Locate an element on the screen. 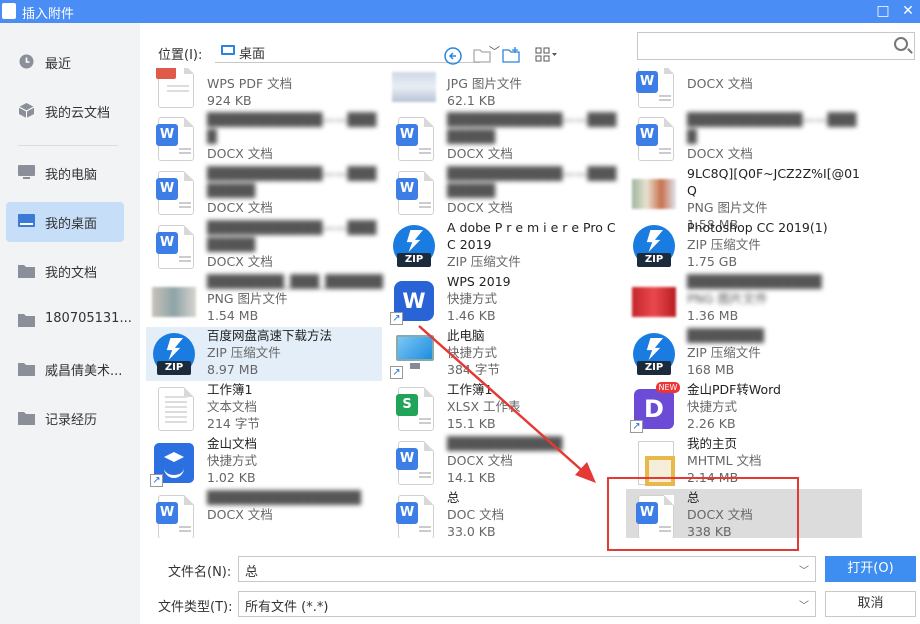 The image size is (920, 624). file-name: 工作簿1 is located at coordinates (230, 389).